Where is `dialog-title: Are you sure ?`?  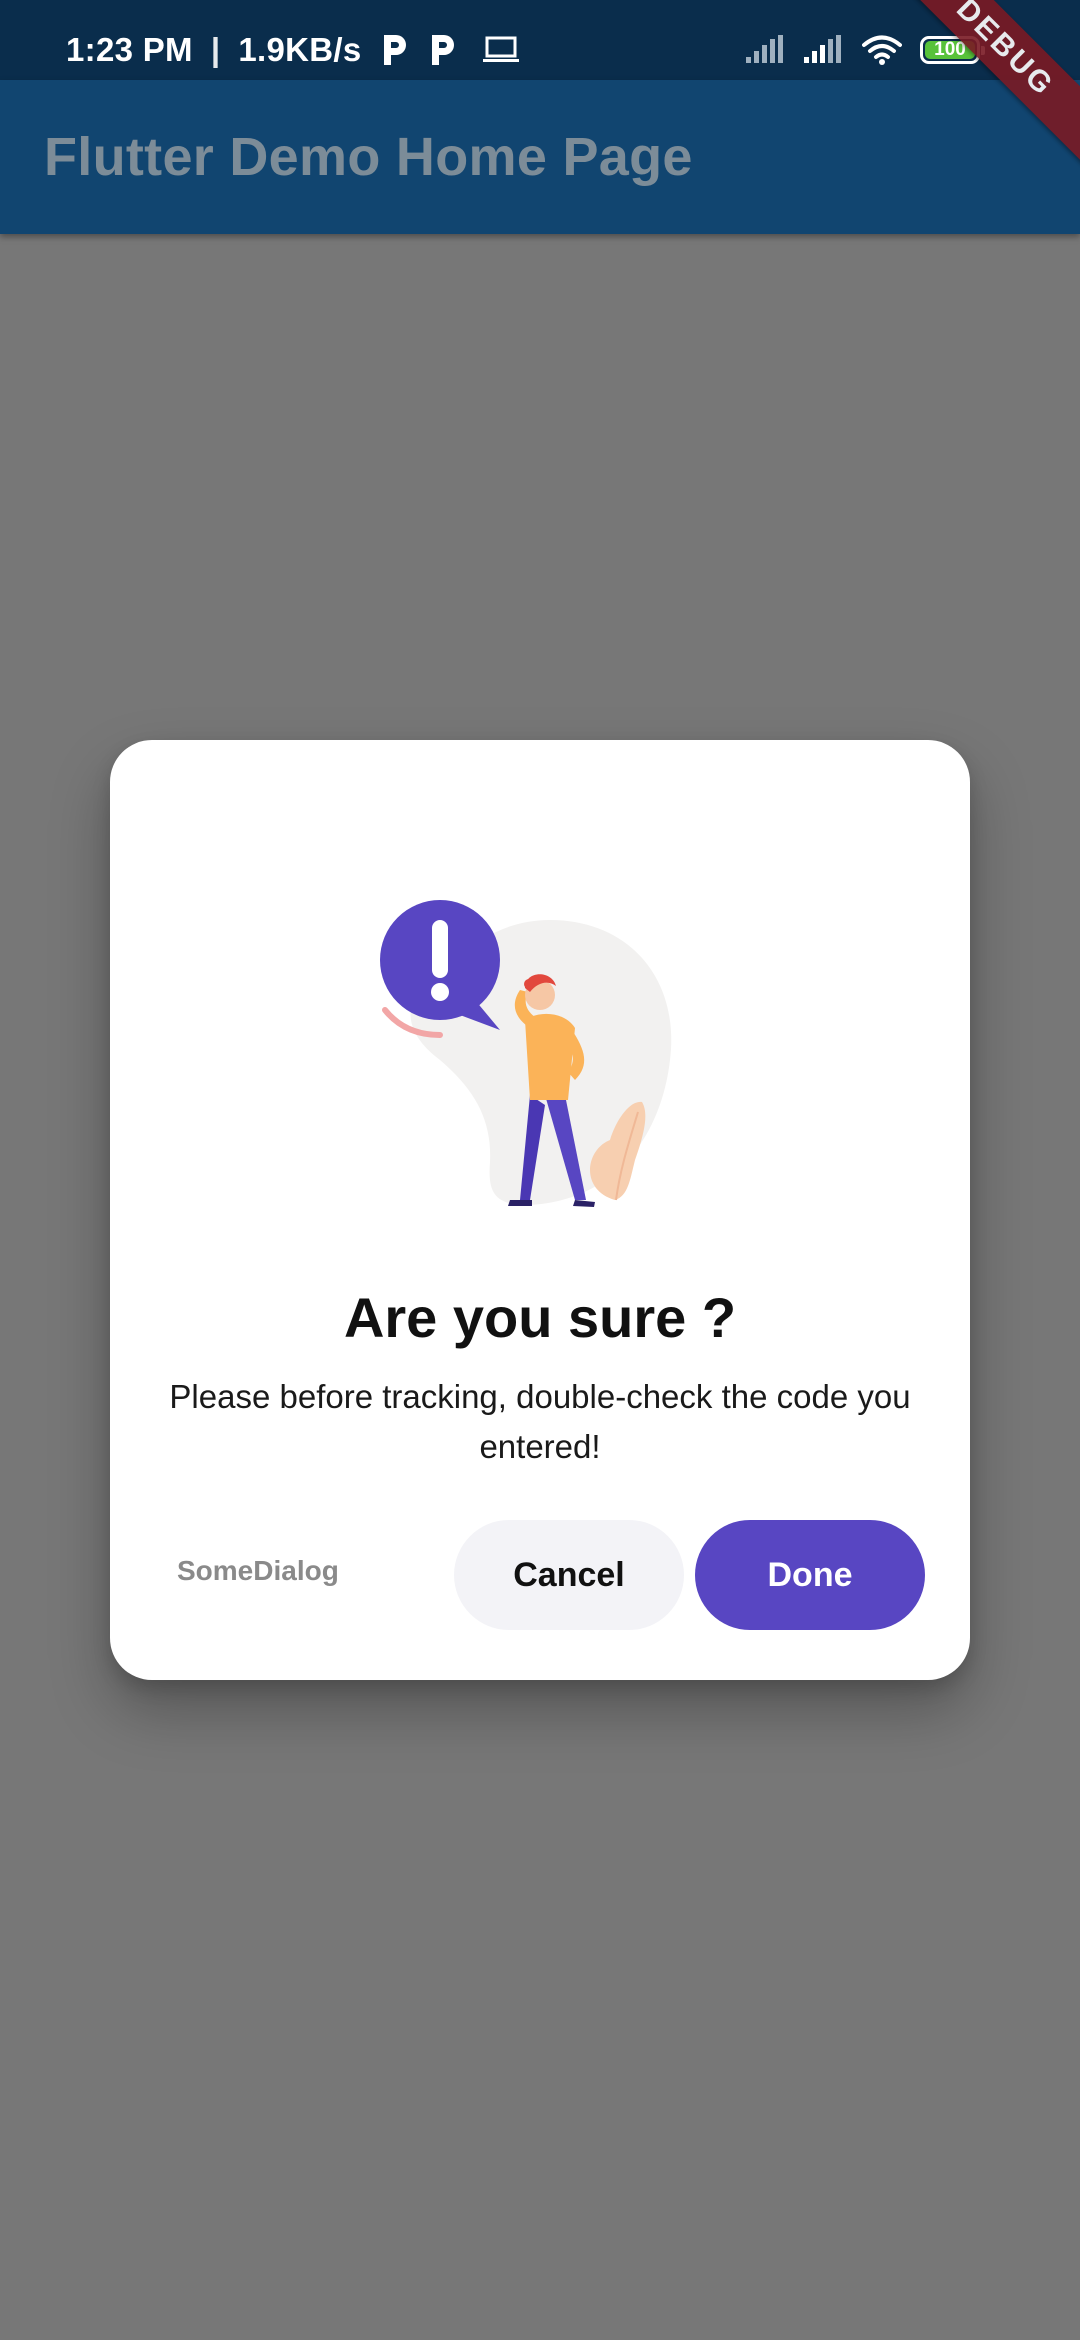 dialog-title: Are you sure ? is located at coordinates (540, 1317).